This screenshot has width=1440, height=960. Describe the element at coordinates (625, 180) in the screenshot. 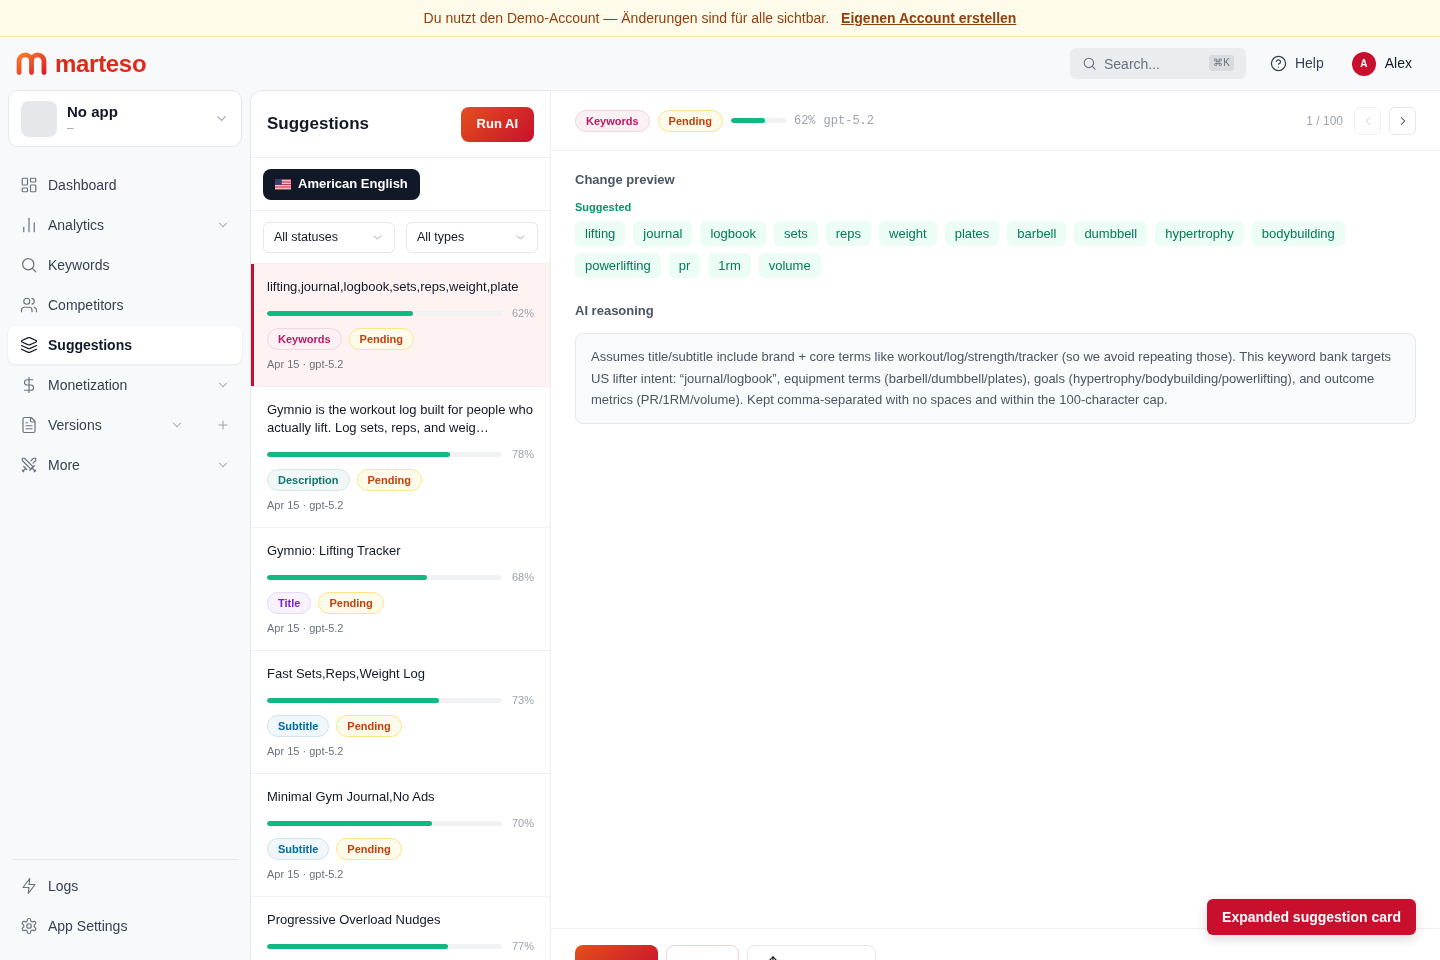

I see `section-heading: Change preview` at that location.